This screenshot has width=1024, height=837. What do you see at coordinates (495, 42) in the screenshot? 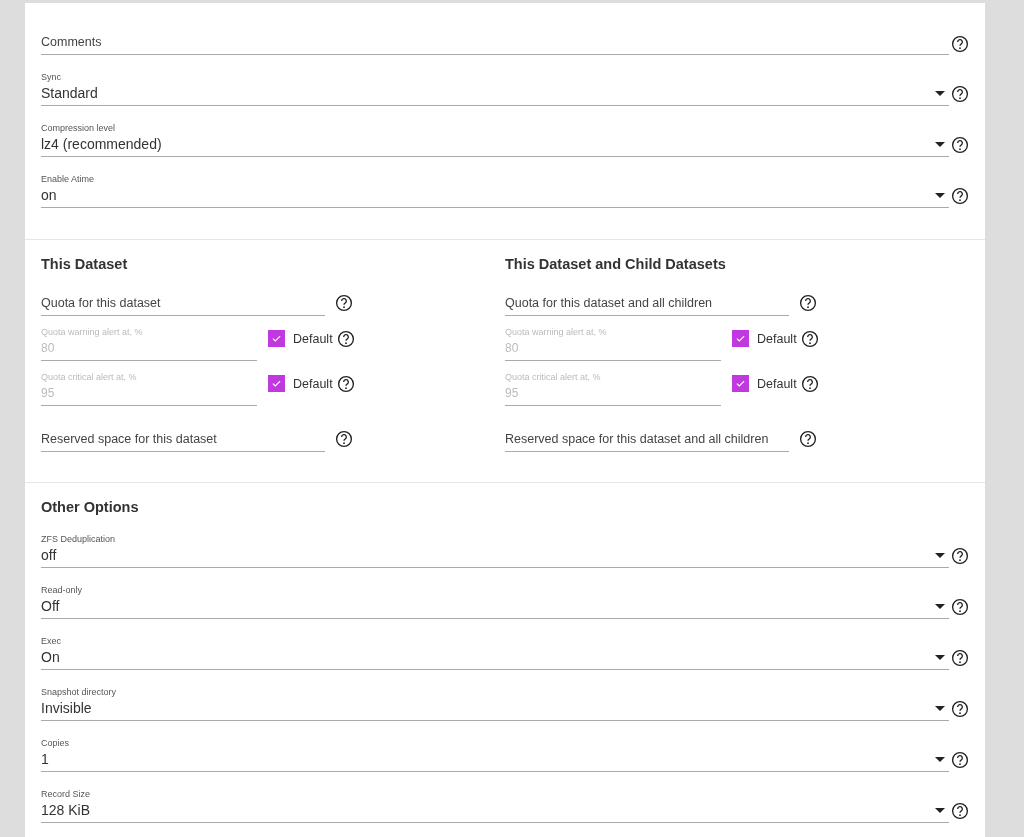
I see `comments-field: Comments` at bounding box center [495, 42].